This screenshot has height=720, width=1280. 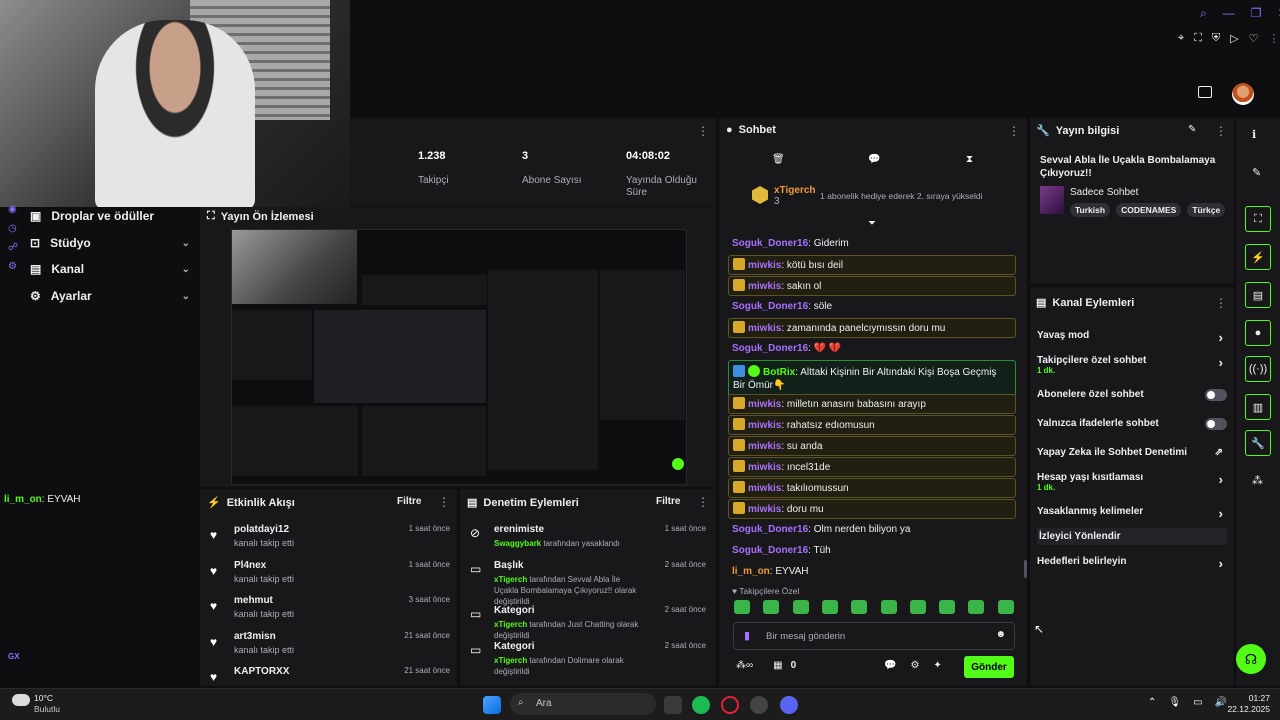 What do you see at coordinates (1256, 13) in the screenshot?
I see `restore-icon: ❐` at bounding box center [1256, 13].